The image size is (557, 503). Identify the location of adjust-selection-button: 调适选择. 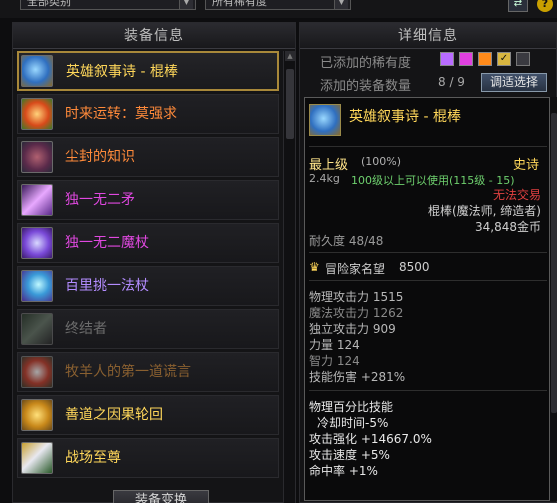
(514, 82).